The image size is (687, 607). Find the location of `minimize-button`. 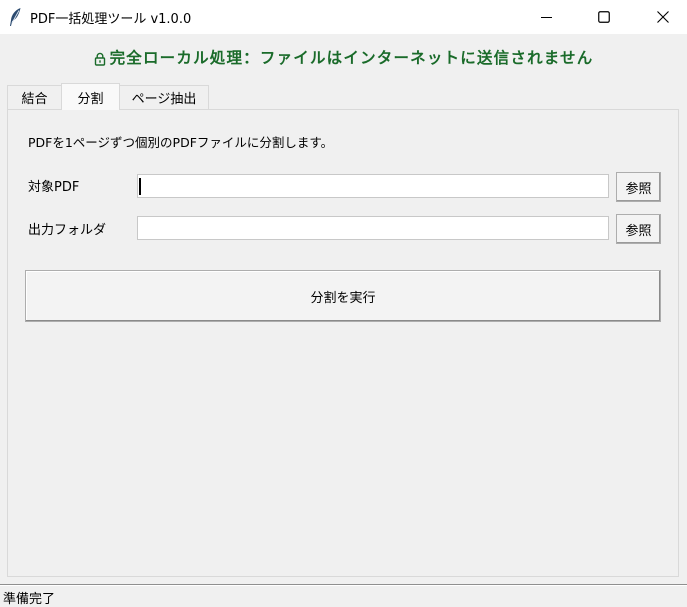

minimize-button is located at coordinates (546, 17).